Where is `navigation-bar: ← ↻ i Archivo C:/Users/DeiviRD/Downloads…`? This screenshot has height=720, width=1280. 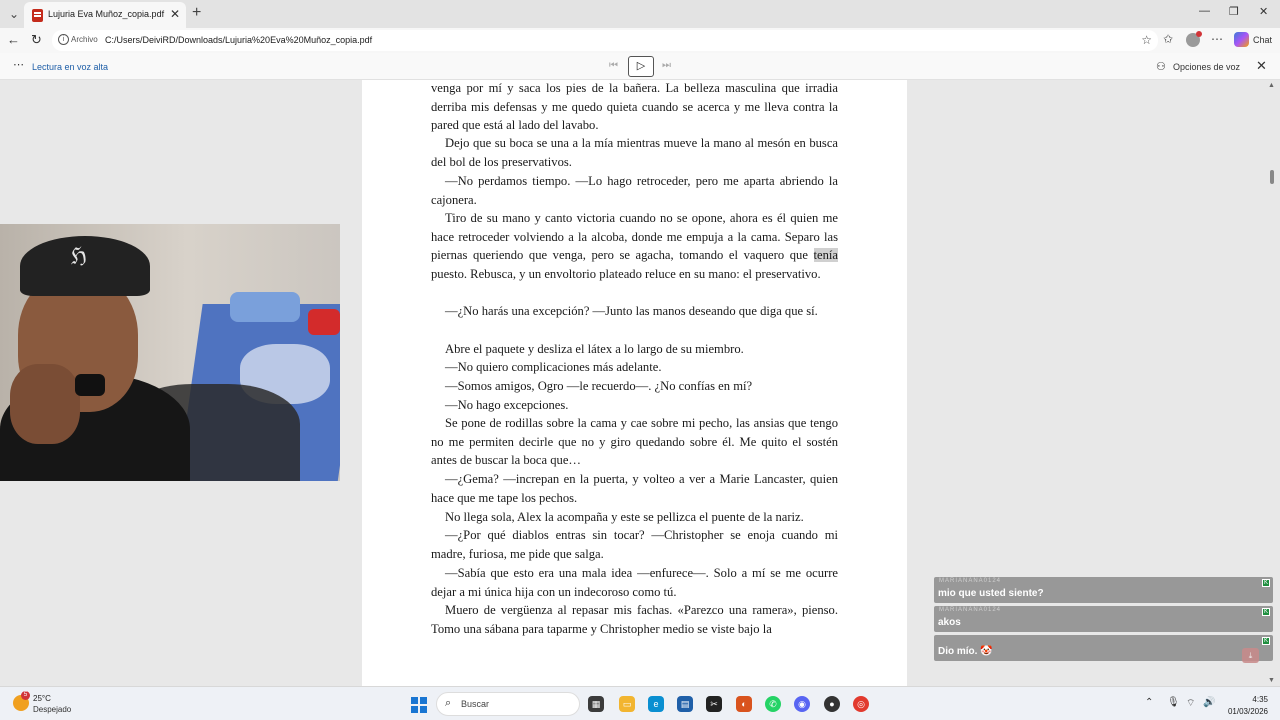
navigation-bar: ← ↻ i Archivo C:/Users/DeiviRD/Downloads… is located at coordinates (640, 40).